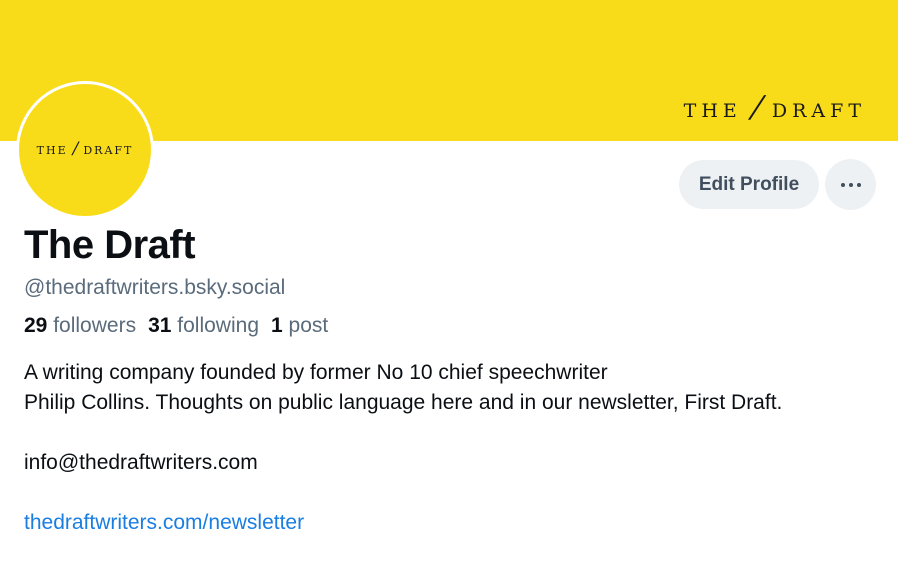 The height and width of the screenshot is (577, 898). I want to click on more-options-button, so click(850, 184).